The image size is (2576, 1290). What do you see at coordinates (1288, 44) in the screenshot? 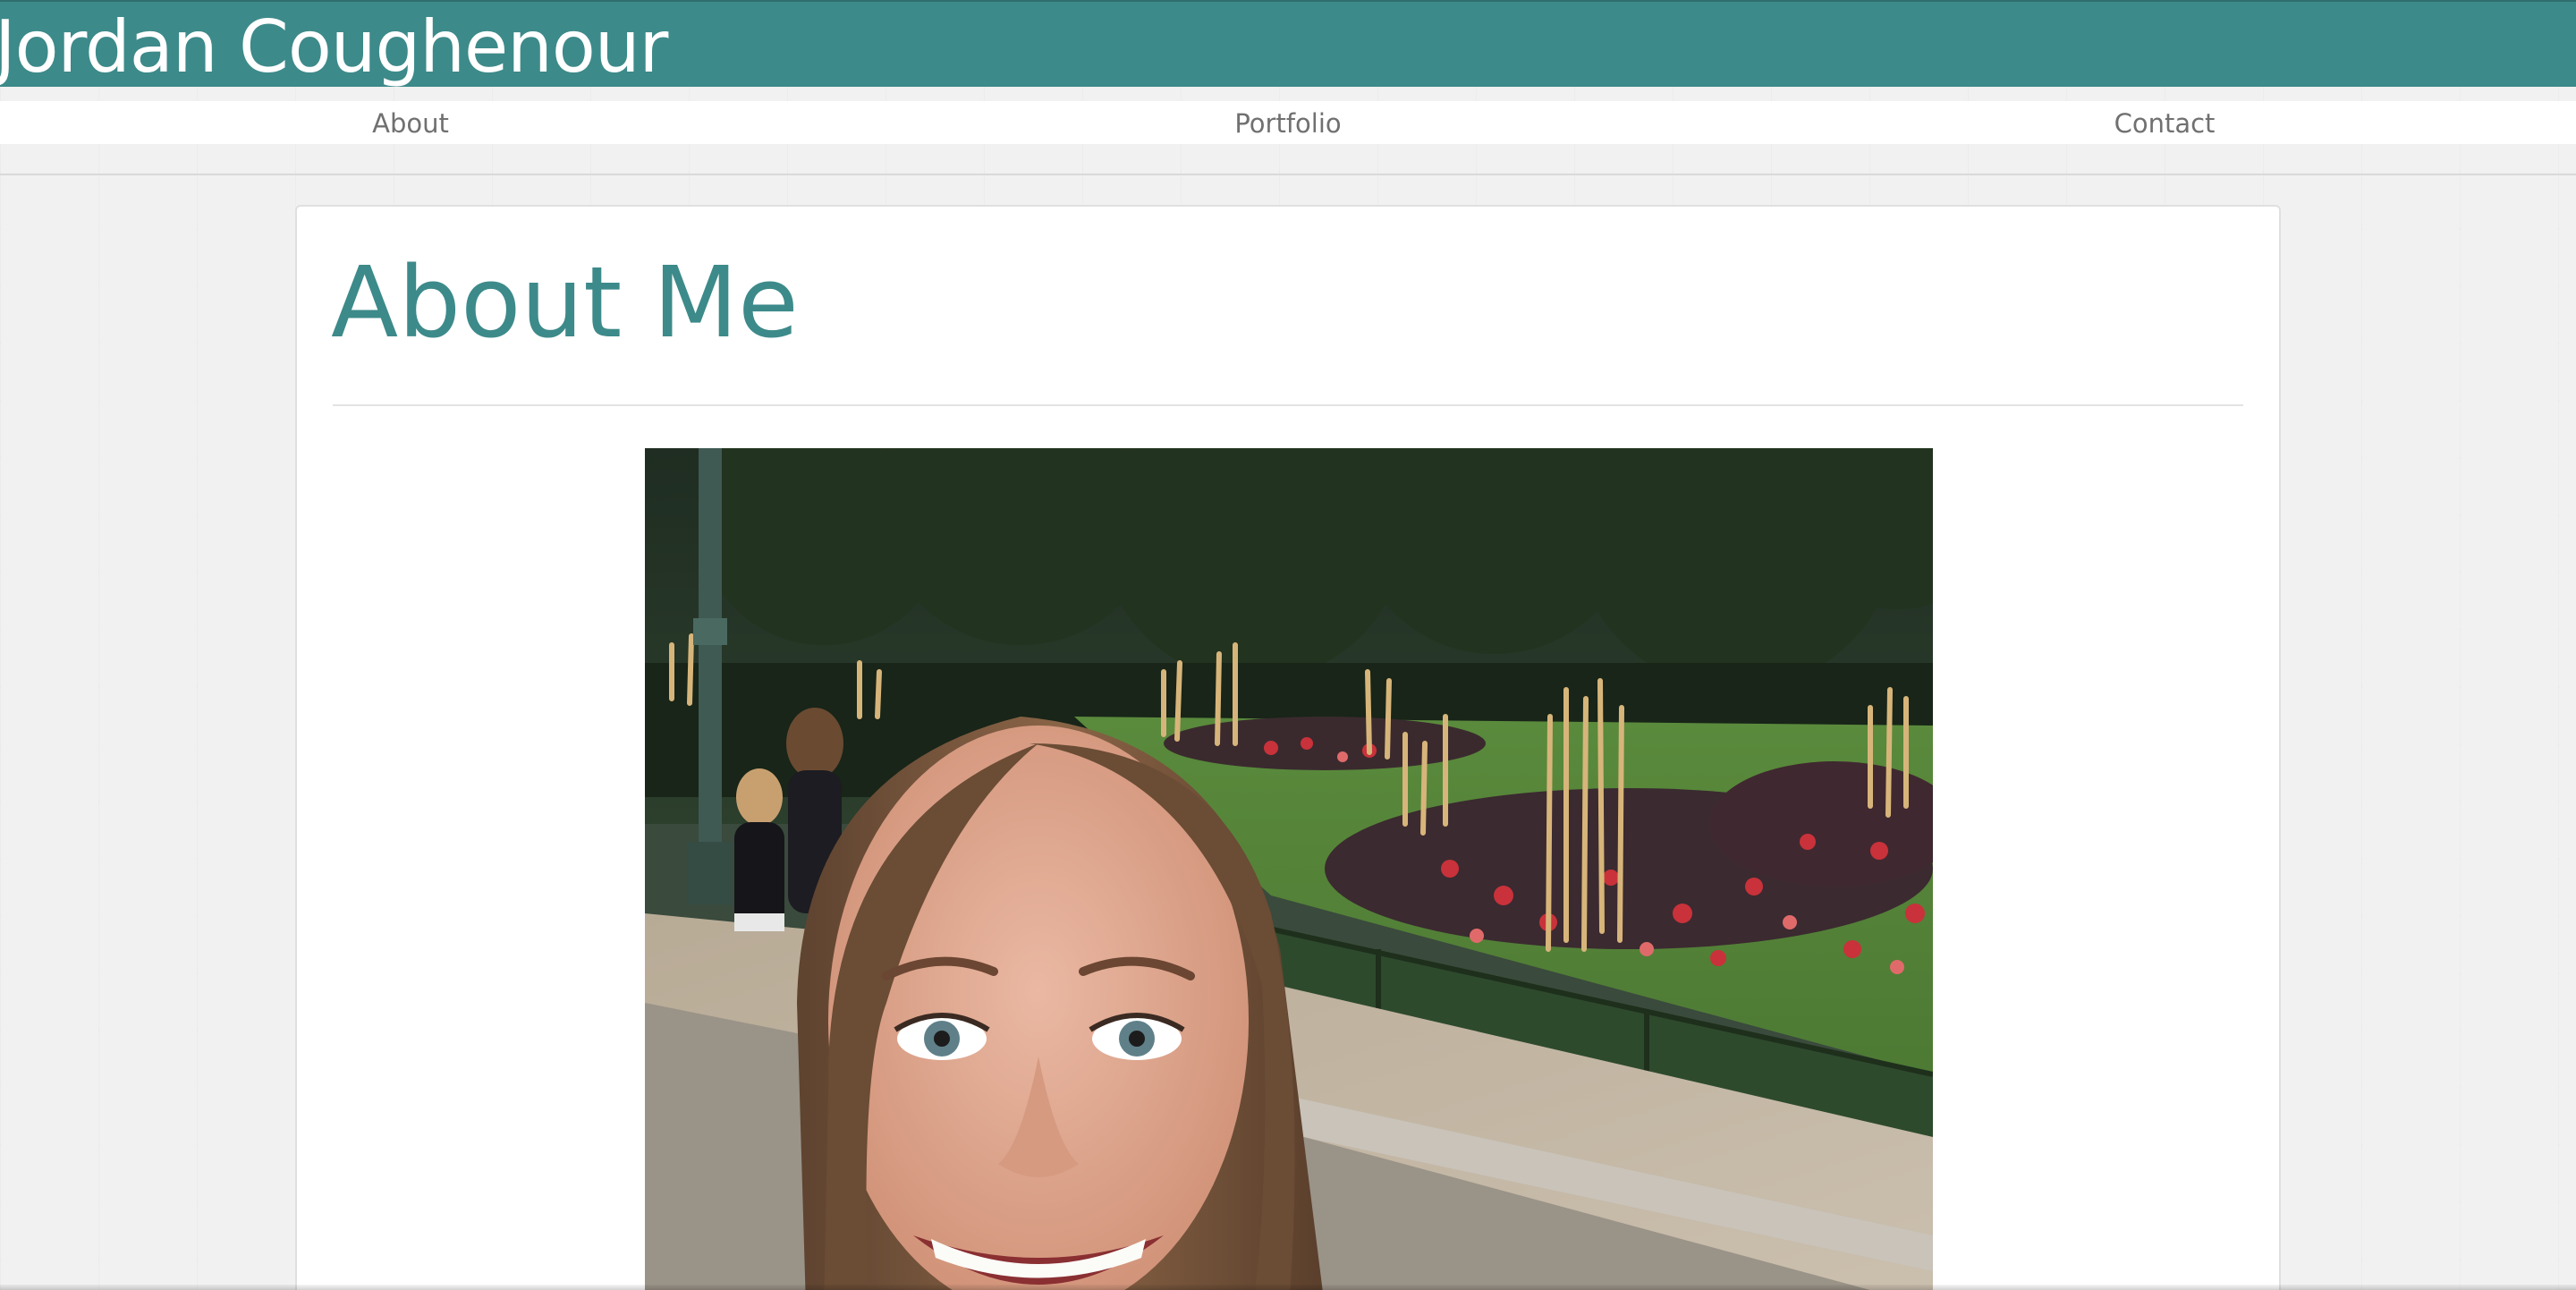
I see `site-header: Jordan Coughenour` at bounding box center [1288, 44].